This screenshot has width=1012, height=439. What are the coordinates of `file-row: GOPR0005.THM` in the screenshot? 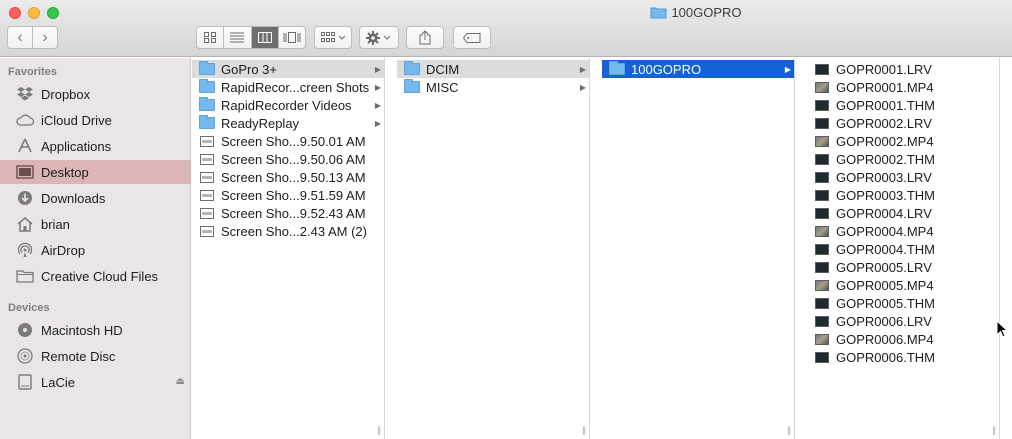 It's located at (903, 303).